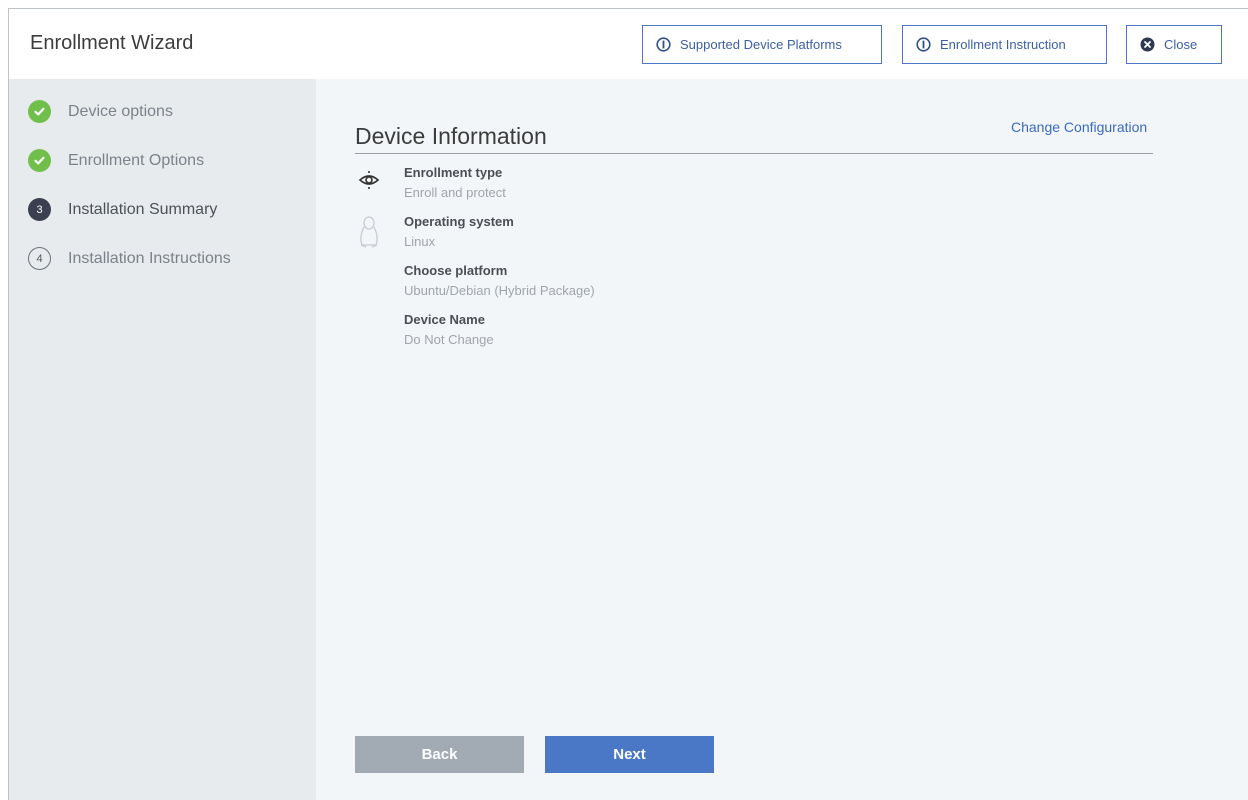  What do you see at coordinates (1181, 44) in the screenshot?
I see `close-label: Close` at bounding box center [1181, 44].